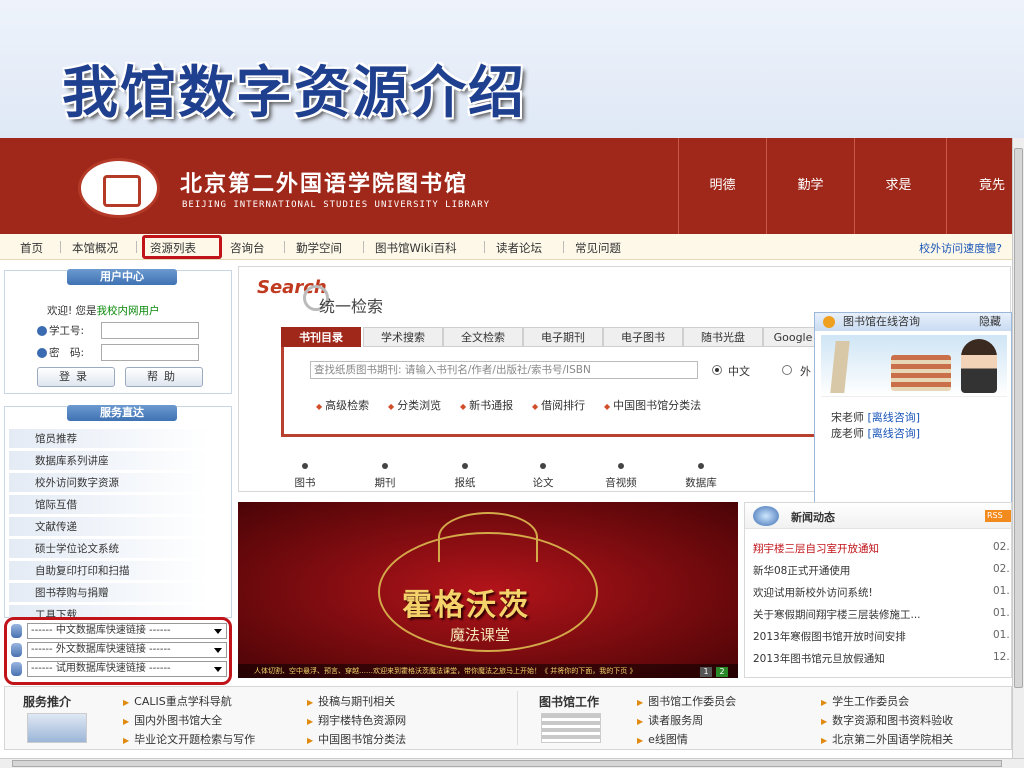 This screenshot has height=768, width=1024. I want to click on chat-contact: 庞老师 [离线咨询], so click(876, 433).